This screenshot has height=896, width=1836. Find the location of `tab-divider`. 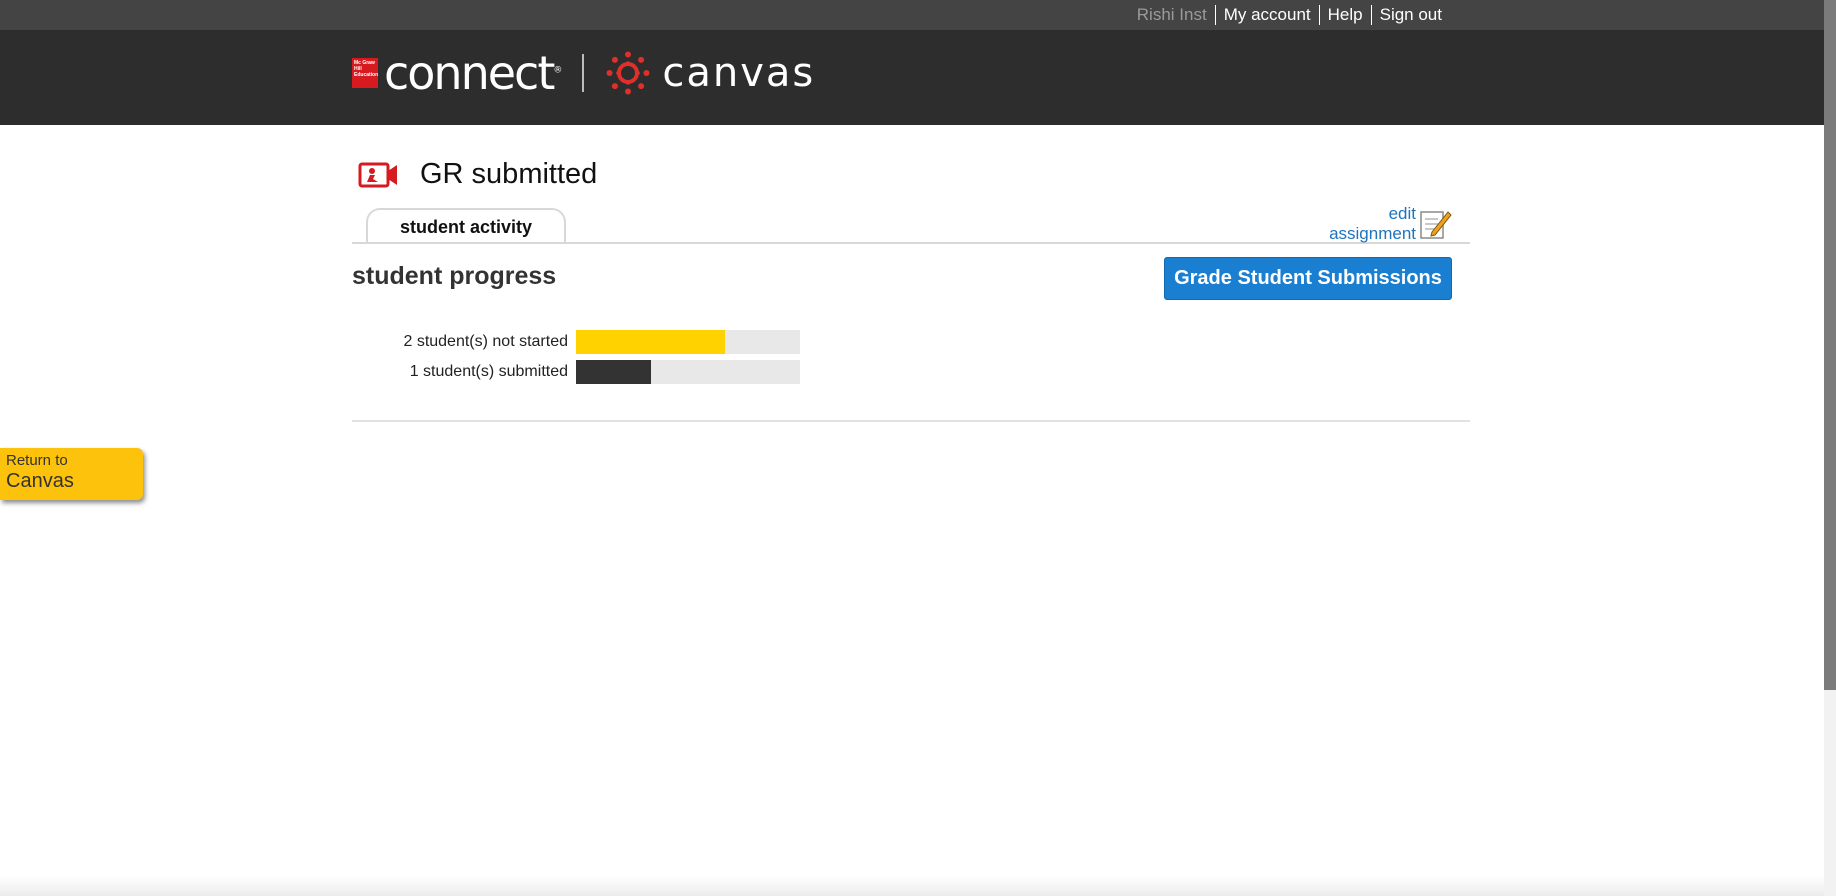

tab-divider is located at coordinates (911, 243).